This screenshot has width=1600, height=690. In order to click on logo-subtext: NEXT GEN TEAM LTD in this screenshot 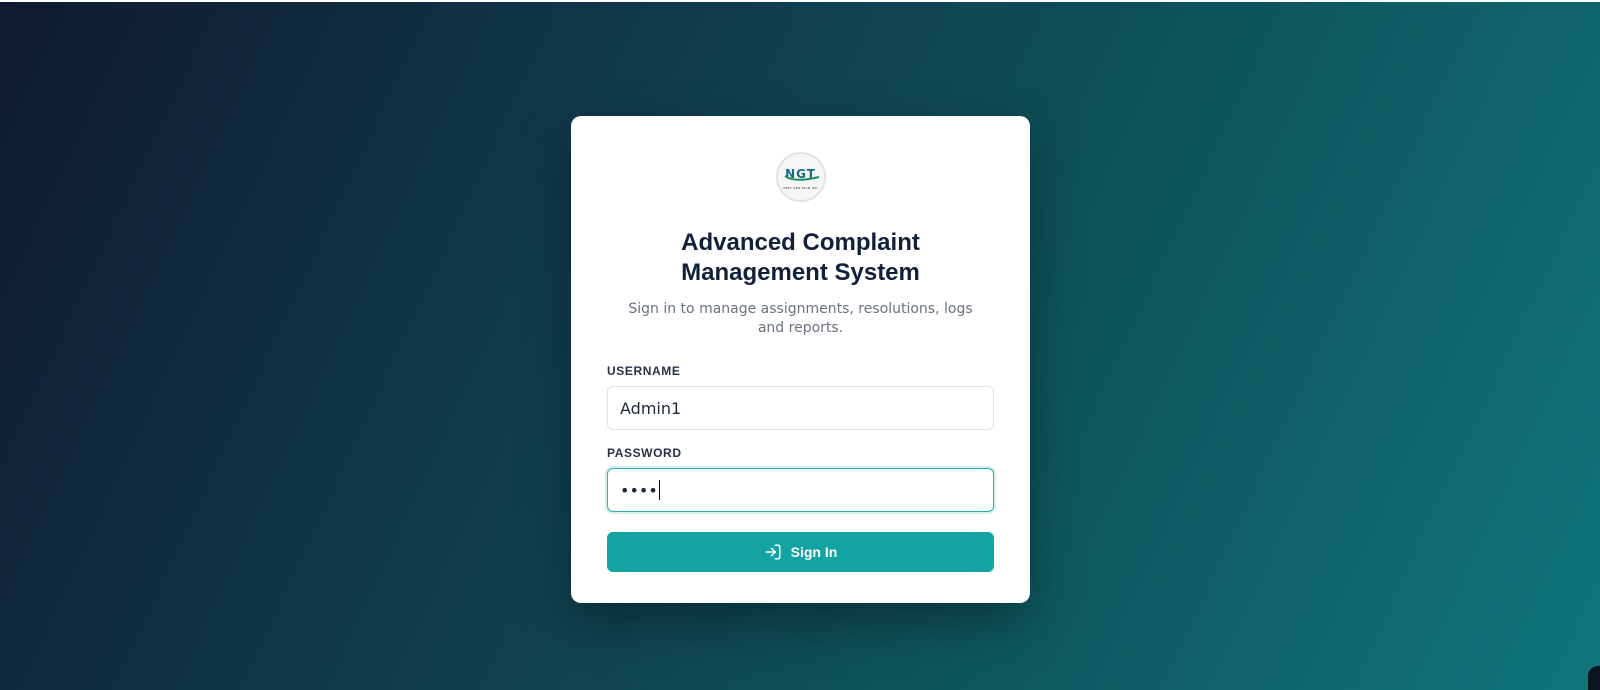, I will do `click(800, 188)`.